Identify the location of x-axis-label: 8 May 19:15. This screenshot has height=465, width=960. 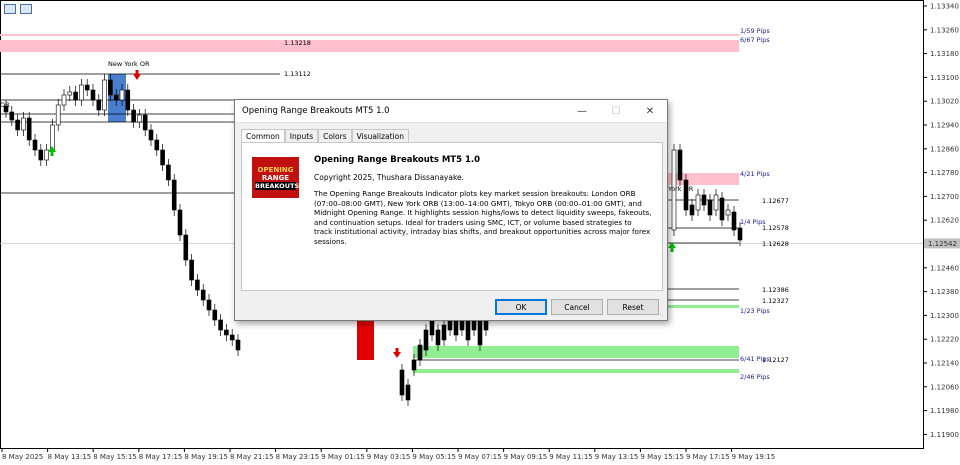
(206, 457).